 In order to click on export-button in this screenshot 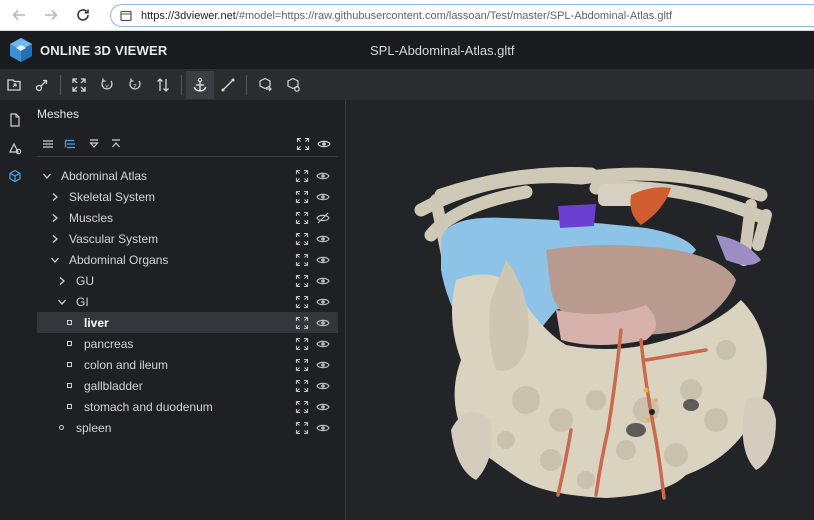, I will do `click(265, 85)`.